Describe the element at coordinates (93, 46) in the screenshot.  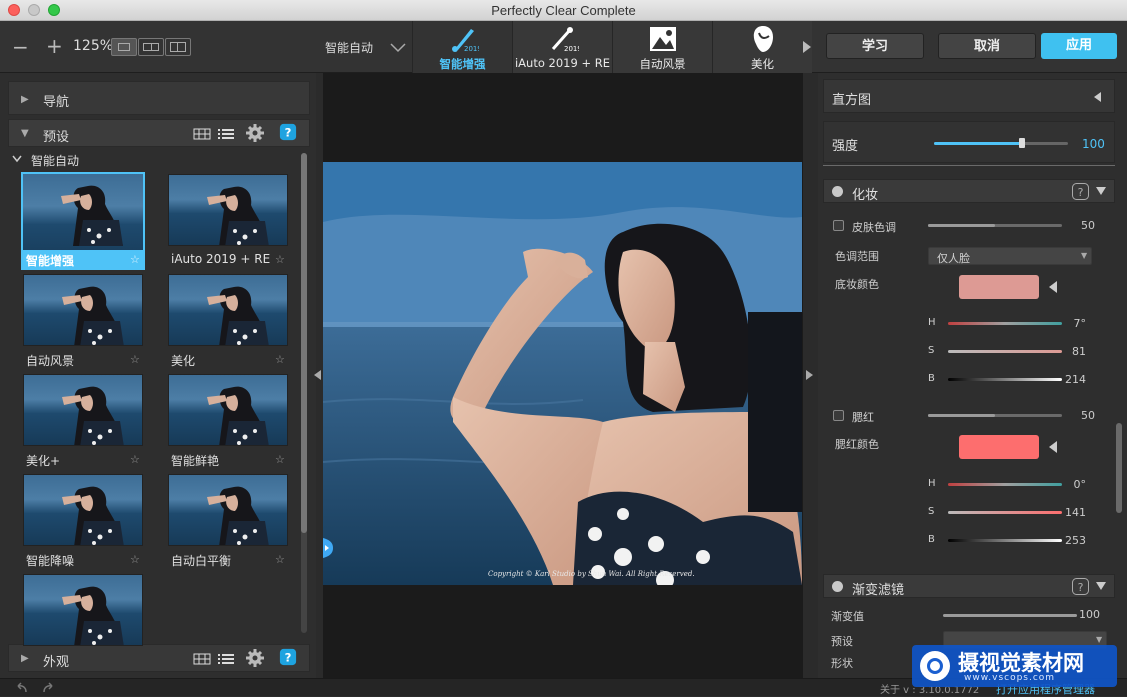
I see `zoom-level: 125%` at that location.